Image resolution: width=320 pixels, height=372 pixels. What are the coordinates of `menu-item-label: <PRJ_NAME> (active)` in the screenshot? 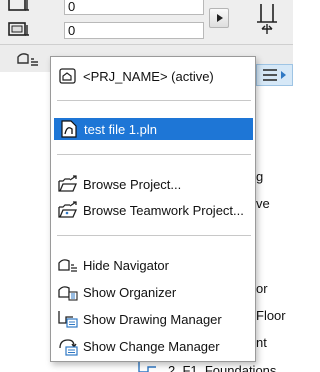 It's located at (148, 76).